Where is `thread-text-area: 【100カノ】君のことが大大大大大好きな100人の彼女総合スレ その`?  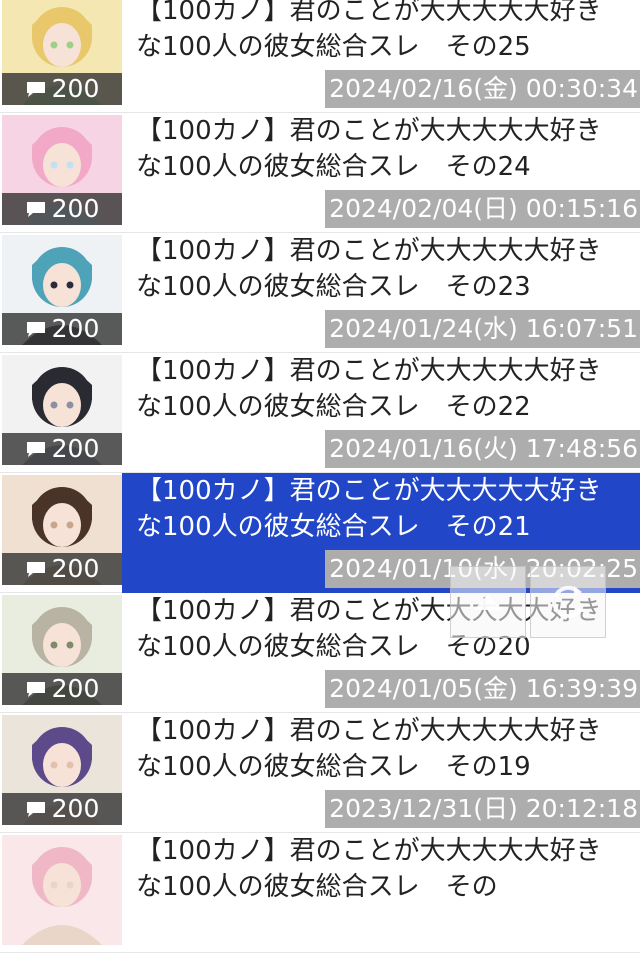 thread-text-area: 【100カノ】君のことが大大大大大好きな100人の彼女総合スレ その is located at coordinates (381, 893).